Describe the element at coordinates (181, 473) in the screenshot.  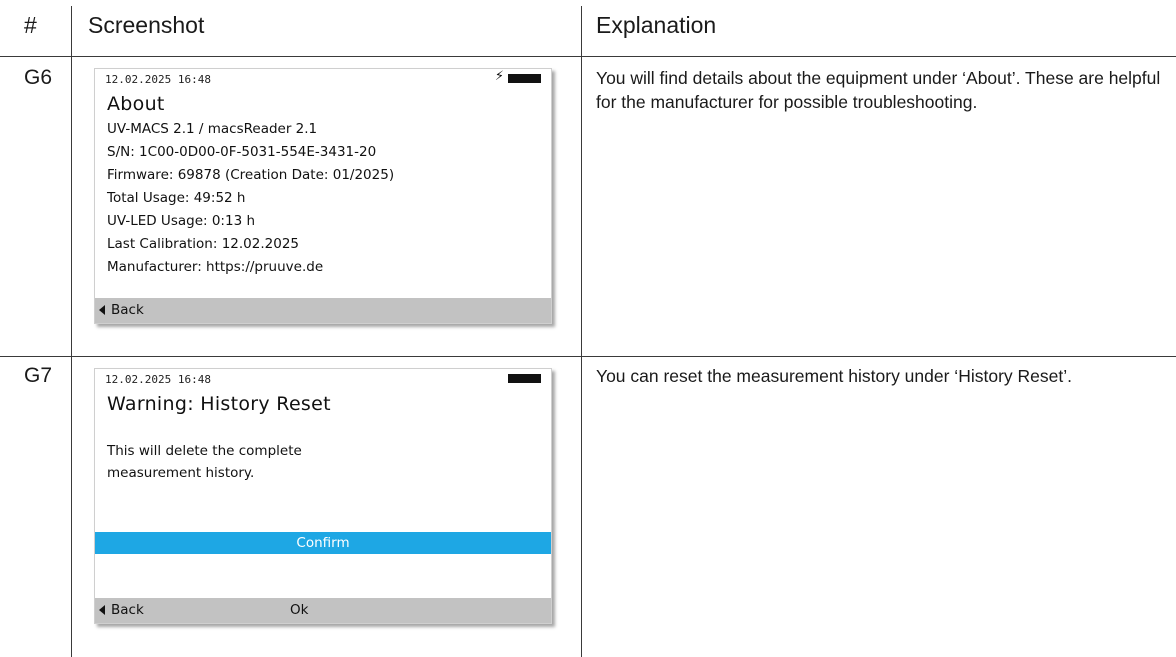
I see `warning-message-line-2: measurement history.` at that location.